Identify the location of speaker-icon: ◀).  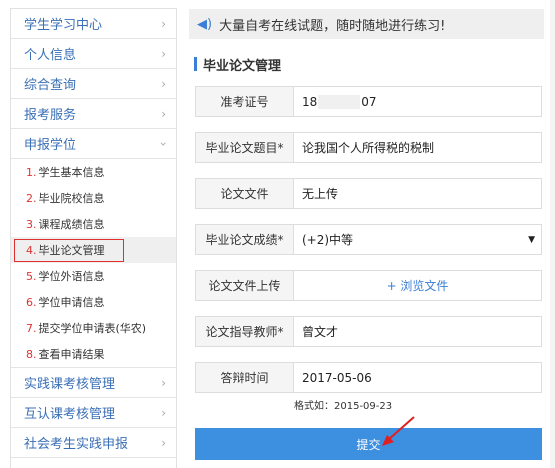
(205, 24).